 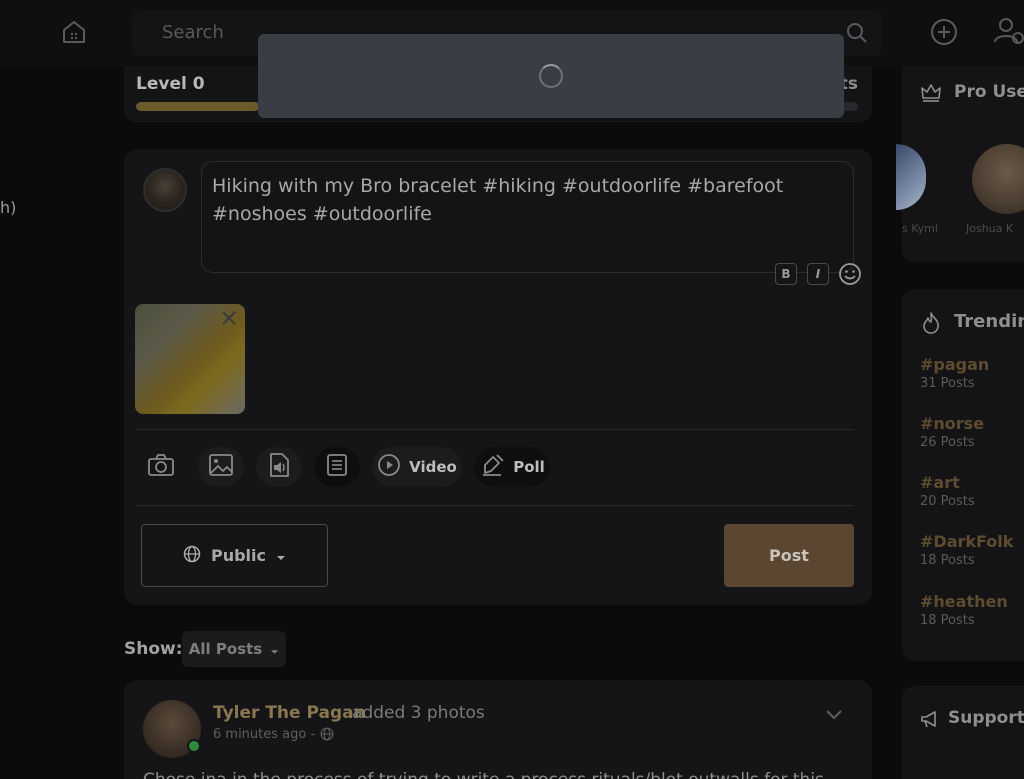 I want to click on emoji-icon, so click(x=850, y=274).